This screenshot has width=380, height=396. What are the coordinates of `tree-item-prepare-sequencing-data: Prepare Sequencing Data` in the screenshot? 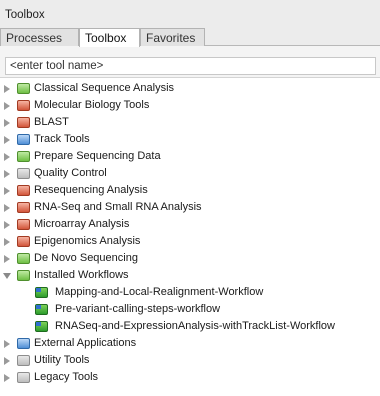 It's located at (190, 156).